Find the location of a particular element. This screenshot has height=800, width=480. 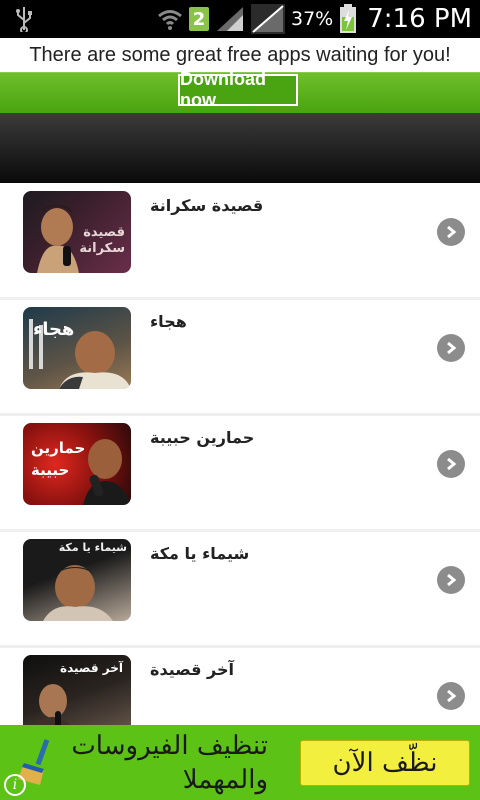

thumbnail-caption: هجاء is located at coordinates (54, 329).